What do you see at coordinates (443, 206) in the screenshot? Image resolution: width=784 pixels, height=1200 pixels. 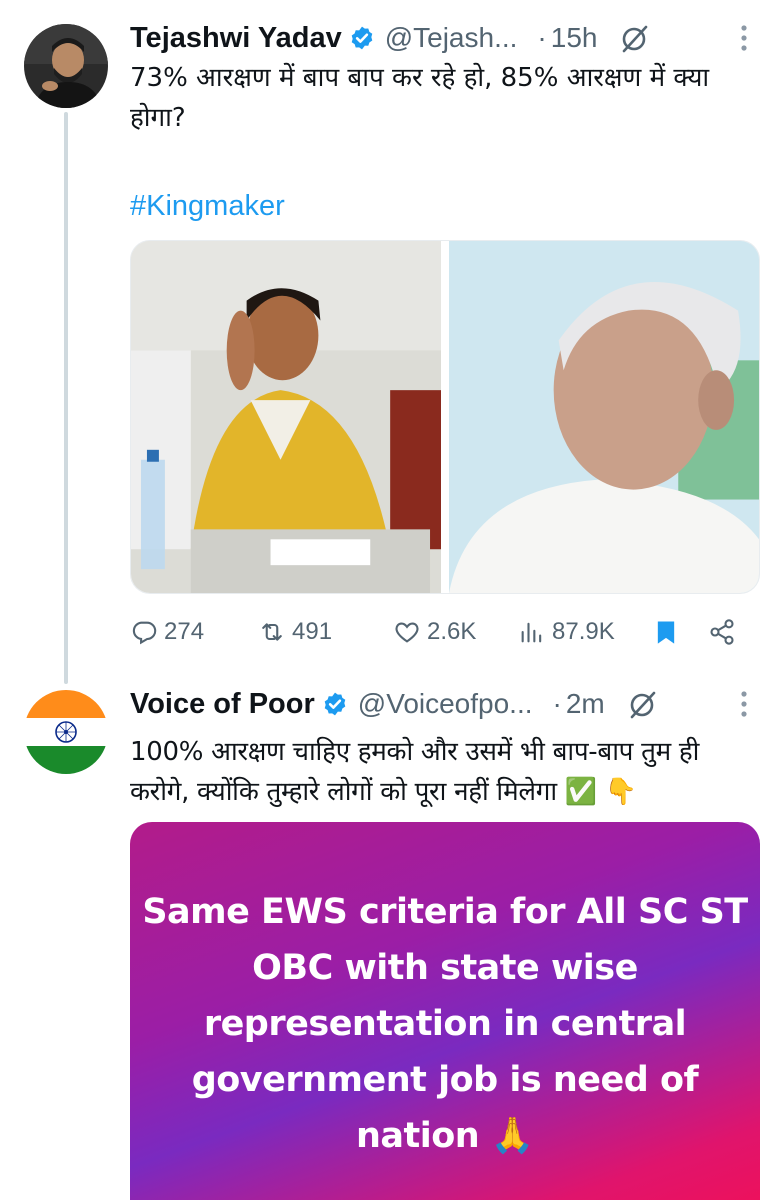 I see `hashtag-link: #Kingmaker` at bounding box center [443, 206].